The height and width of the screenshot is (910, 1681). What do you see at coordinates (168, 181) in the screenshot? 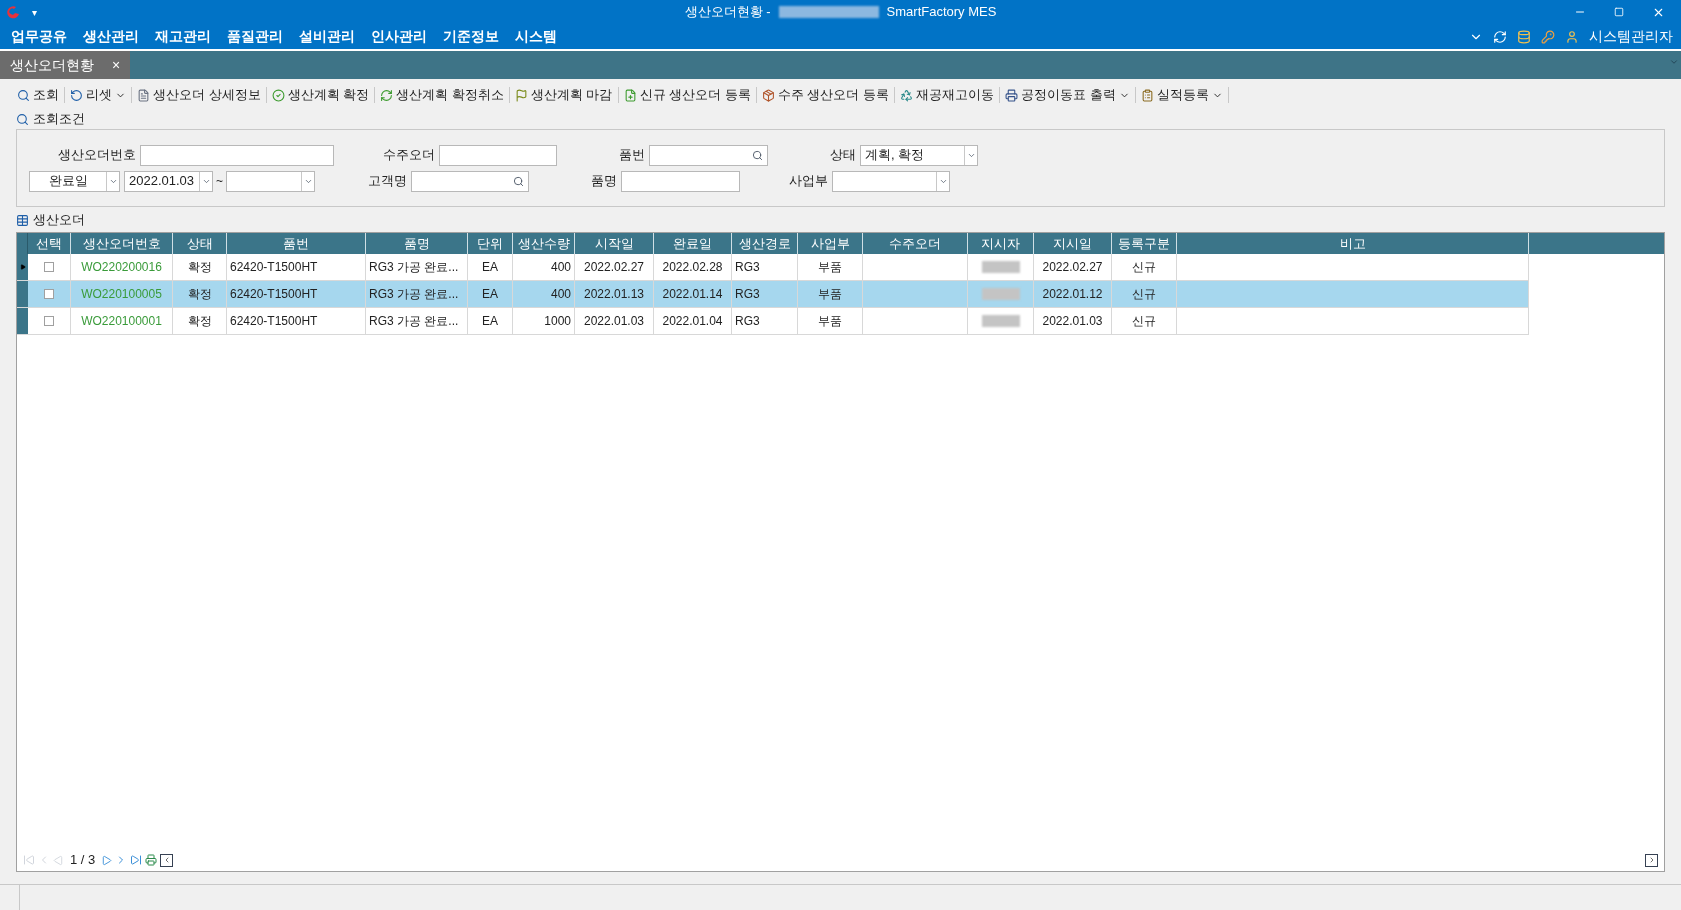
I see `dropdown-field: 2022.01.03` at bounding box center [168, 181].